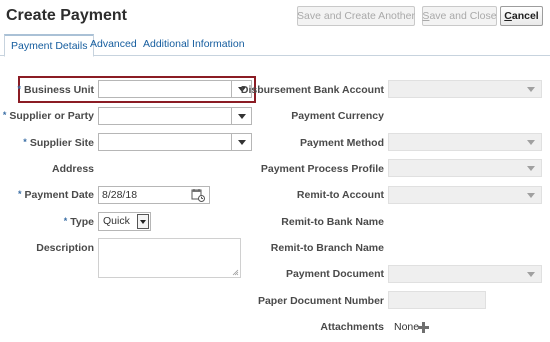 The width and height of the screenshot is (550, 342). I want to click on type-value: Quick, so click(116, 221).